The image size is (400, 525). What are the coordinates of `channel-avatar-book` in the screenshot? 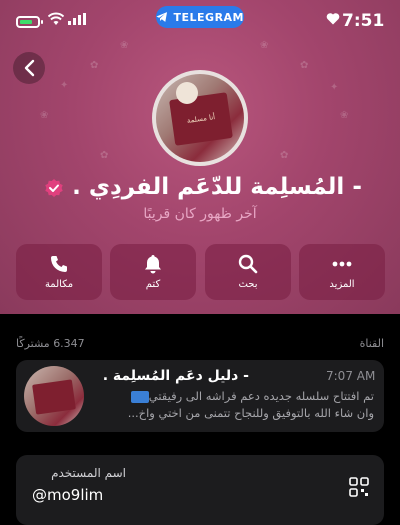 It's located at (54, 397).